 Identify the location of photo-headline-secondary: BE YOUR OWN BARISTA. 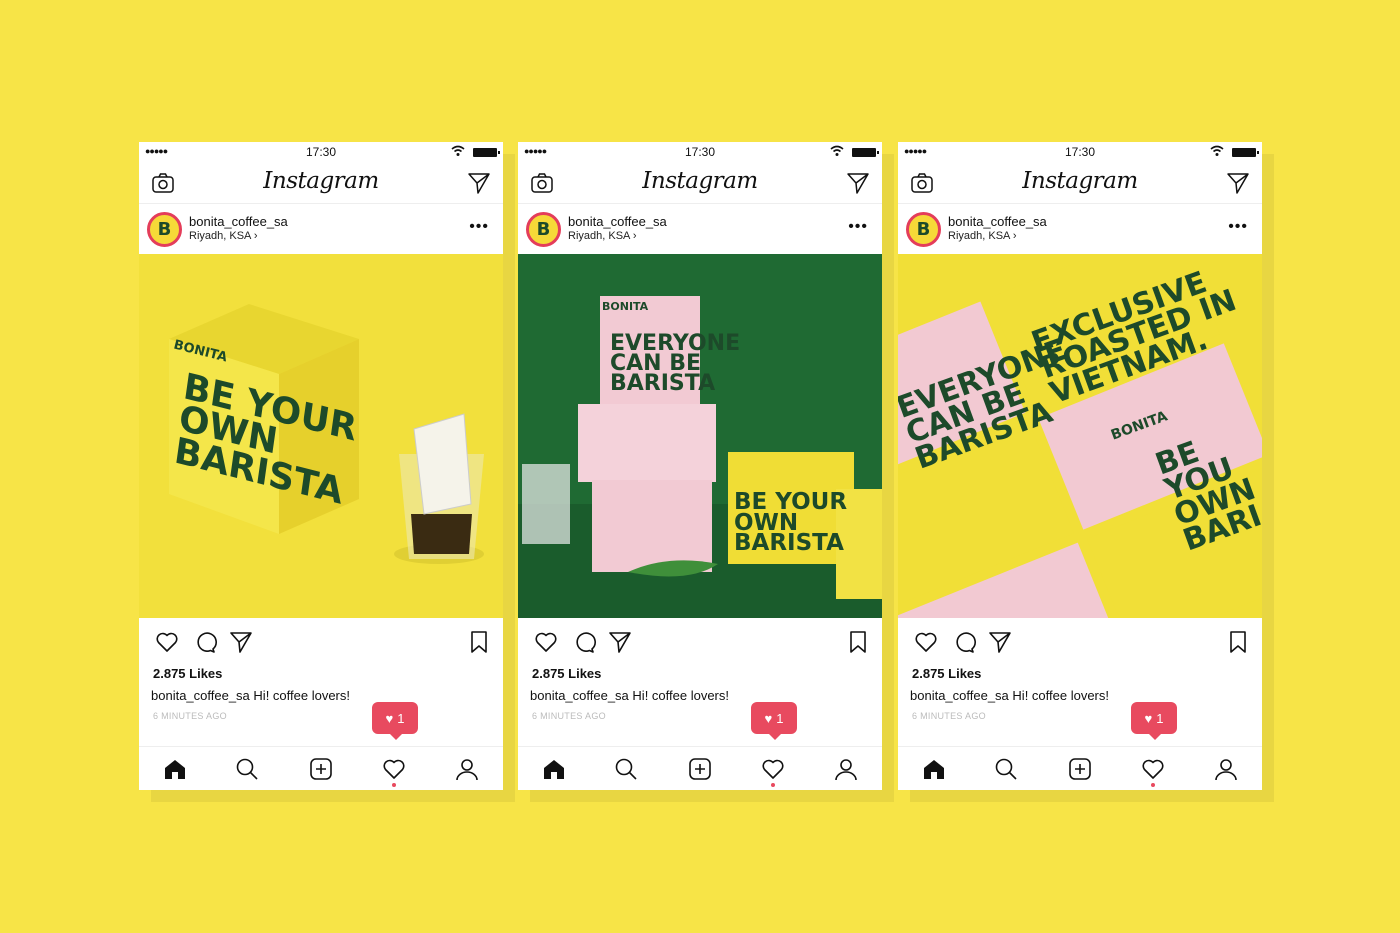
(791, 523).